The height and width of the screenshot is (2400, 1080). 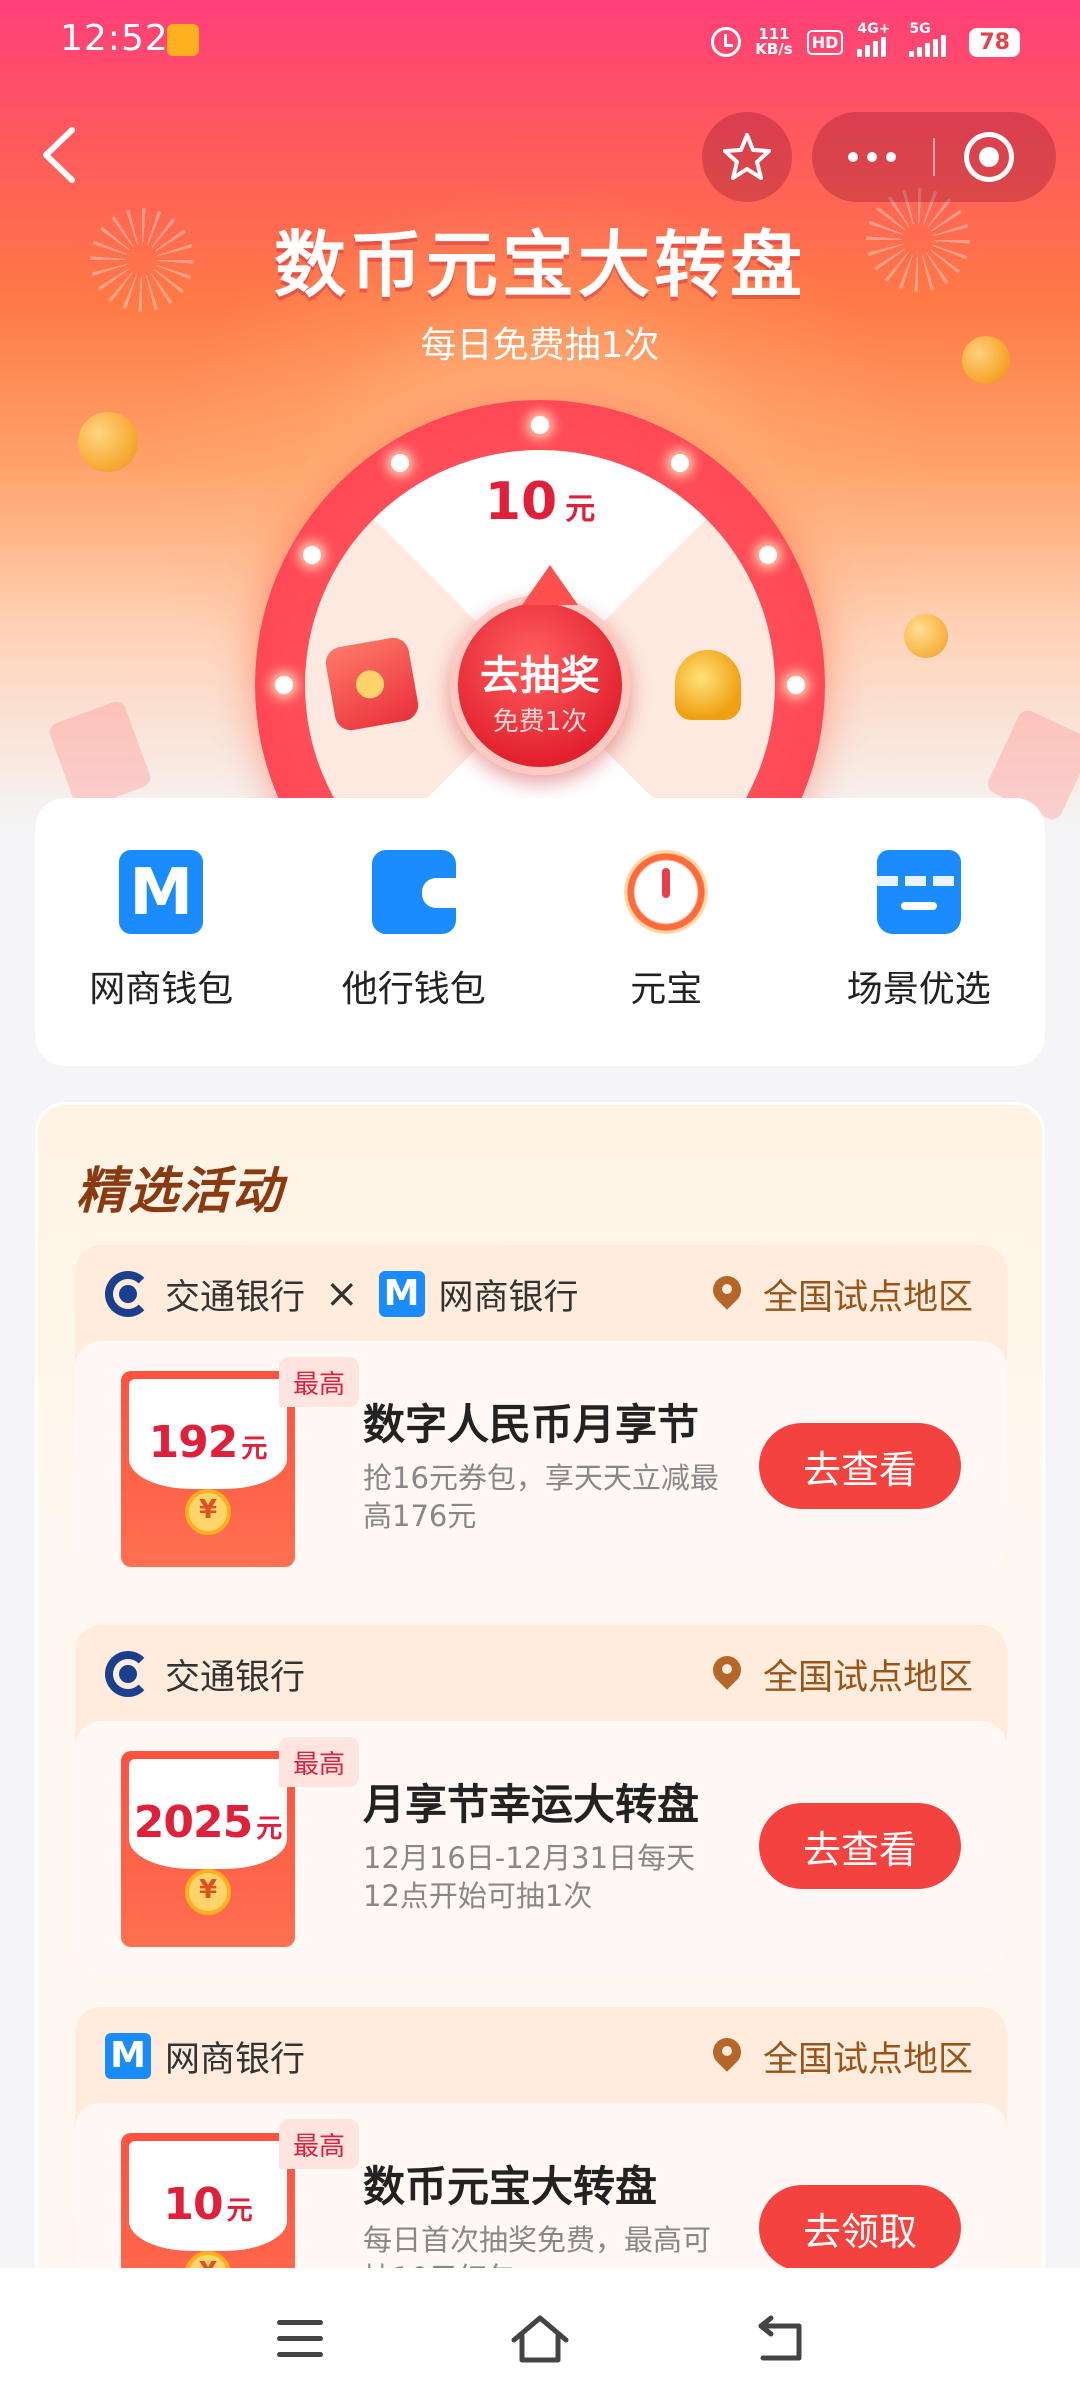 I want to click on back-button, so click(x=60, y=155).